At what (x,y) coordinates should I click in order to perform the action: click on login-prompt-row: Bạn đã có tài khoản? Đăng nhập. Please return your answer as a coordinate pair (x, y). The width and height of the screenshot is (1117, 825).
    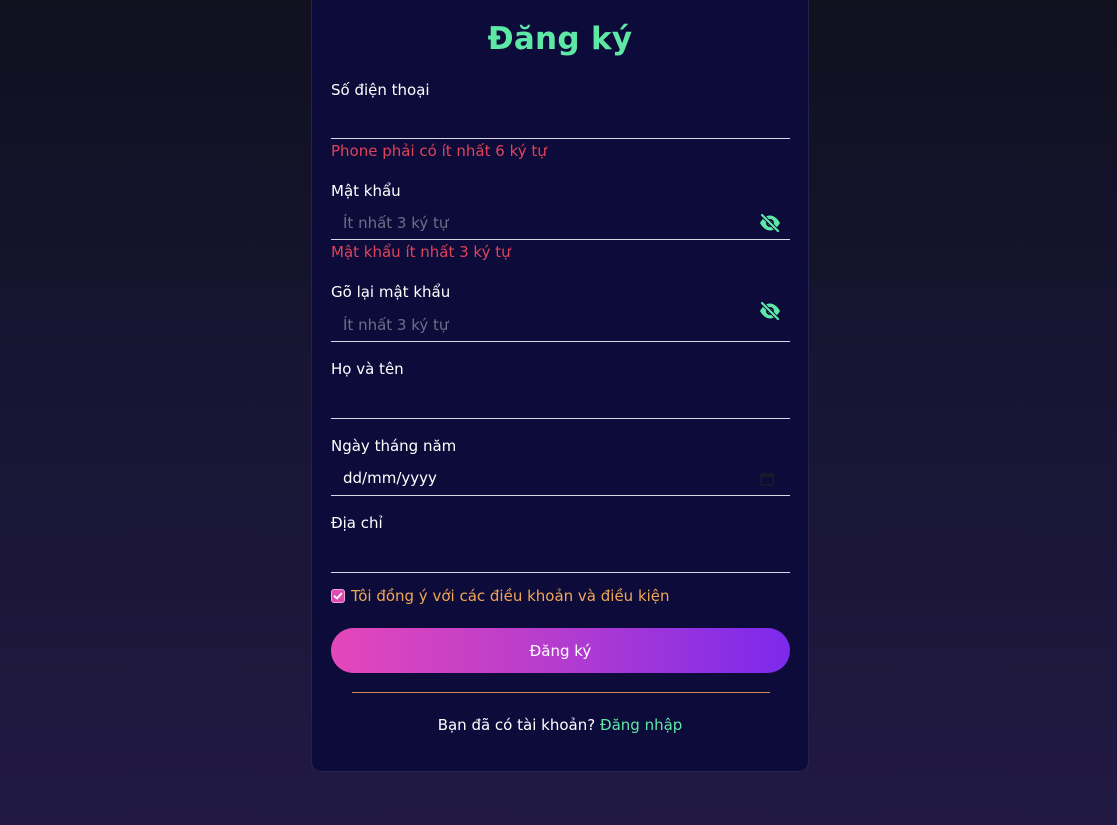
    Looking at the image, I should click on (560, 725).